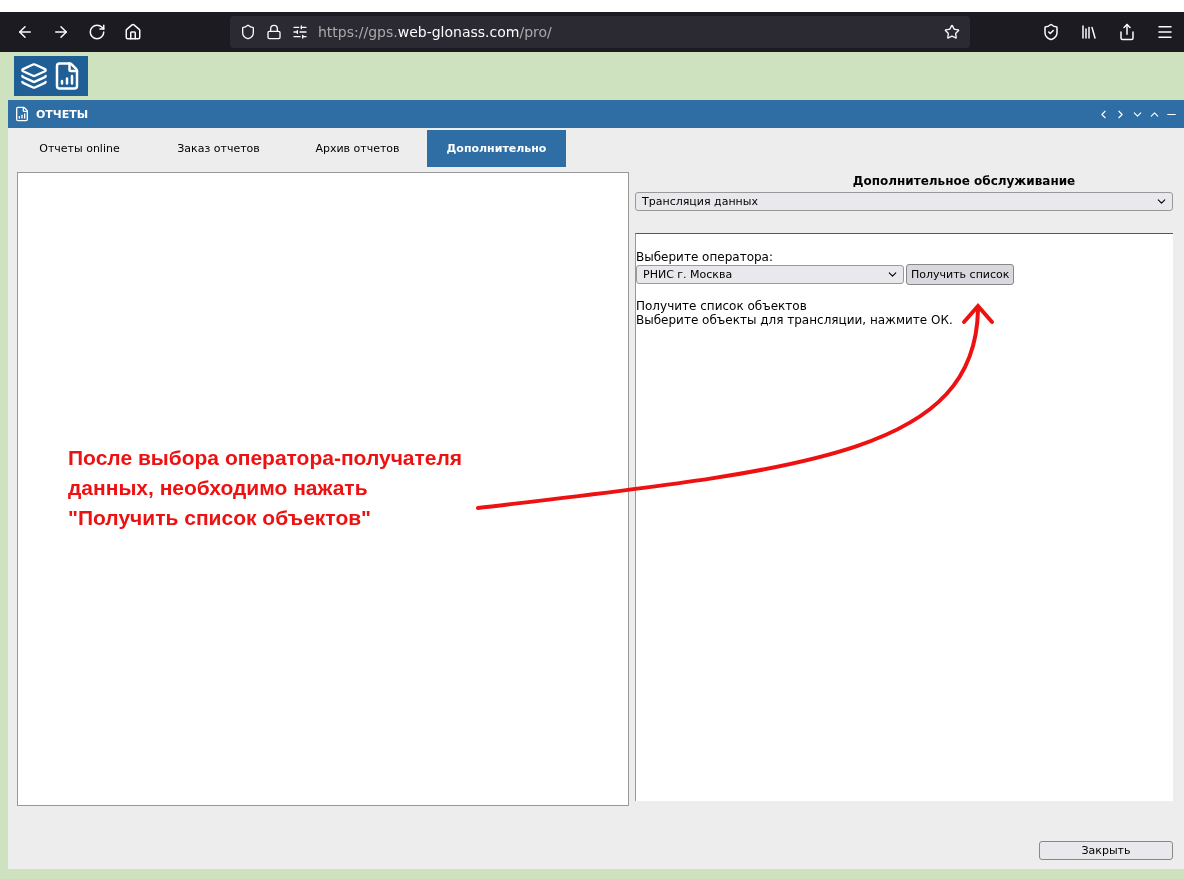  Describe the element at coordinates (25, 32) in the screenshot. I see `back-icon` at that location.